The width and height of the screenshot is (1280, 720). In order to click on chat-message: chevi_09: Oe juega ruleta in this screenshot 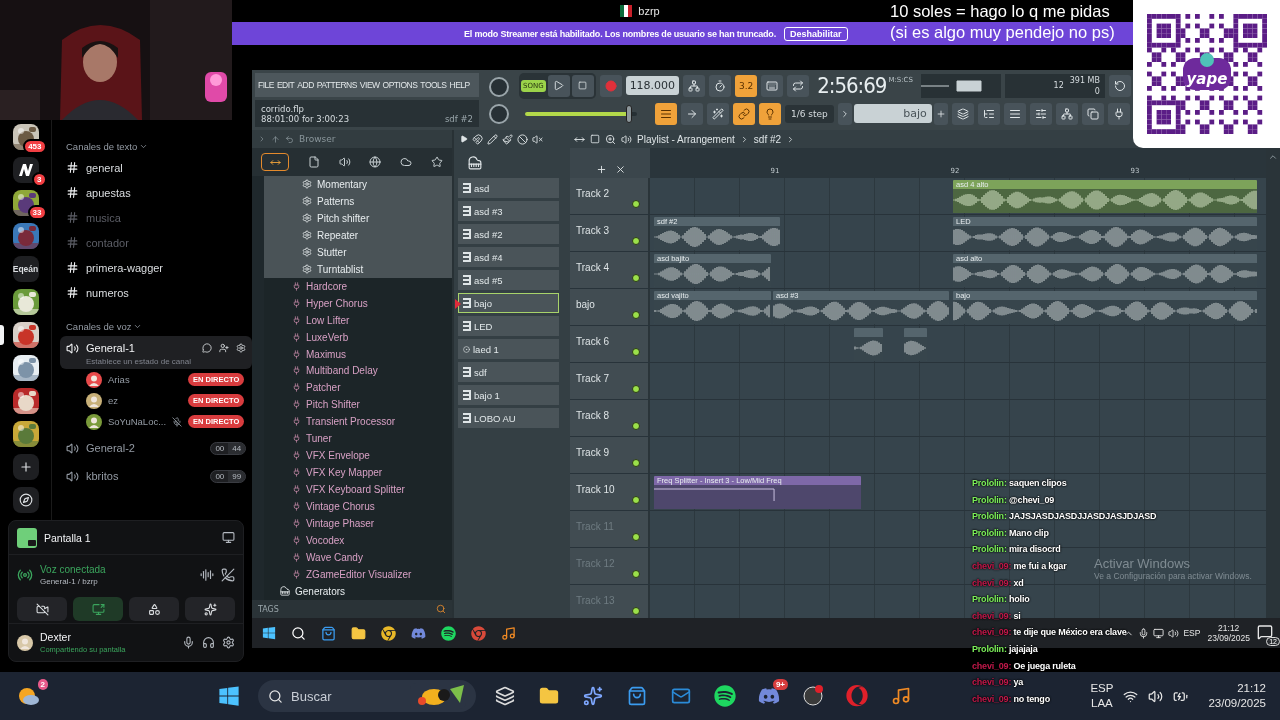, I will do `click(1024, 666)`.